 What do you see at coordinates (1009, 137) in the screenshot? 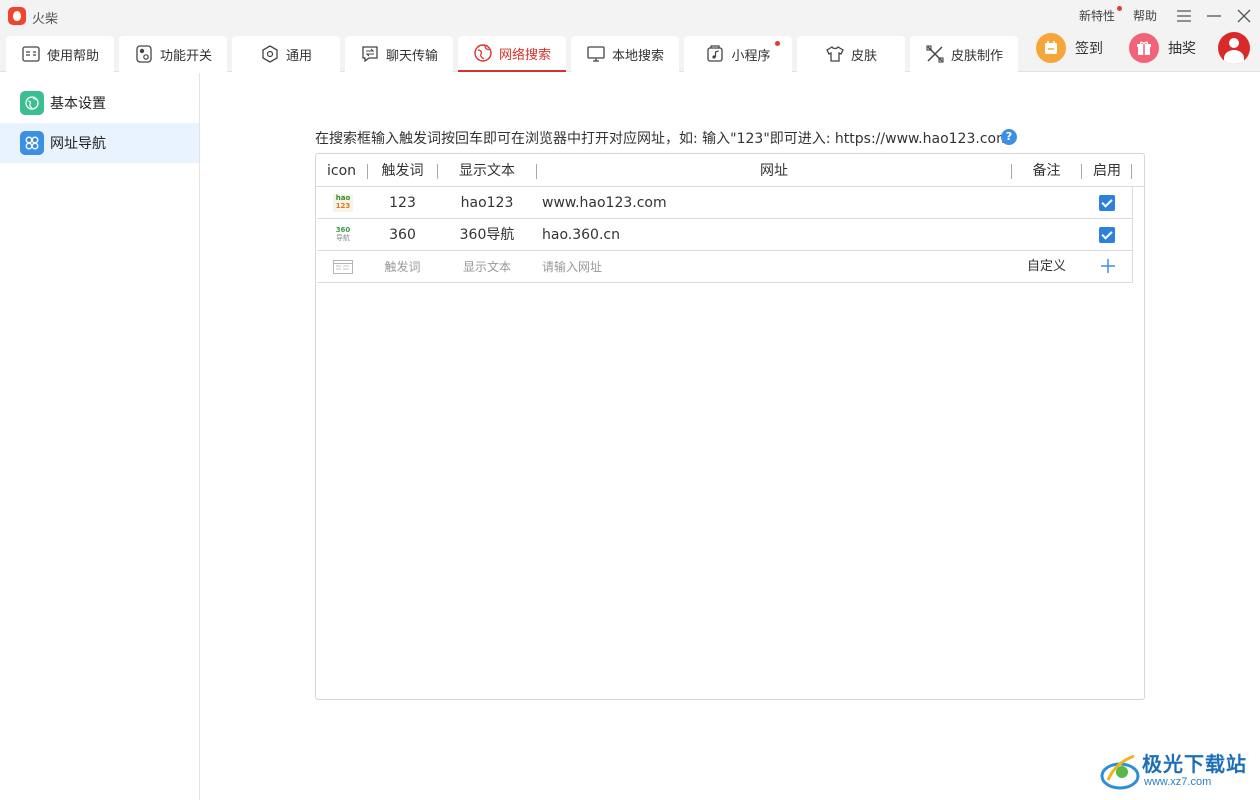
I see `question-icon: ?` at bounding box center [1009, 137].